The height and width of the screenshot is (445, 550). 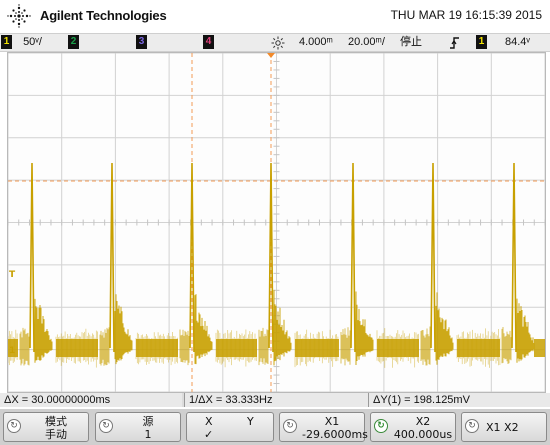 I want to click on cursor-mode-softkey: ↻ 模式 手动, so click(x=46, y=427).